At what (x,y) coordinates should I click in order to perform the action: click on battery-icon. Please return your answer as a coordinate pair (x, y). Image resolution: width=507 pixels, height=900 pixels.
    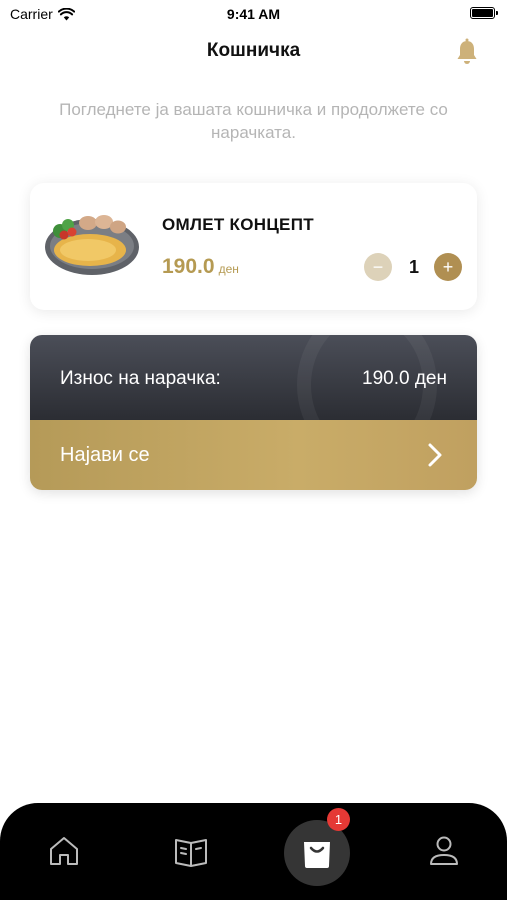
    Looking at the image, I should click on (484, 13).